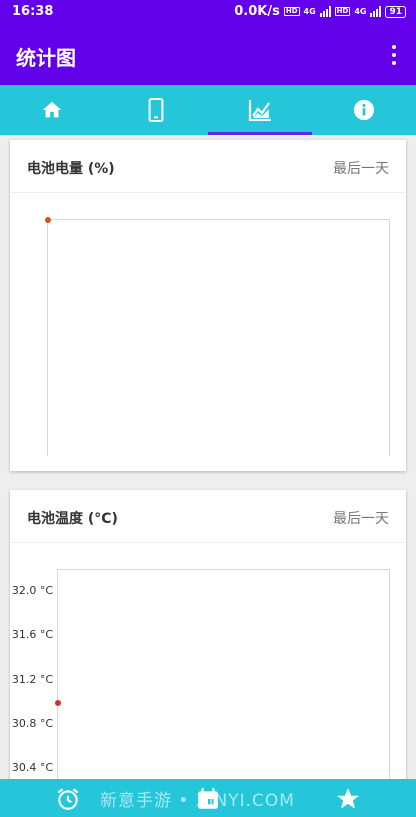 This screenshot has height=817, width=416. I want to click on tab-home, so click(52, 110).